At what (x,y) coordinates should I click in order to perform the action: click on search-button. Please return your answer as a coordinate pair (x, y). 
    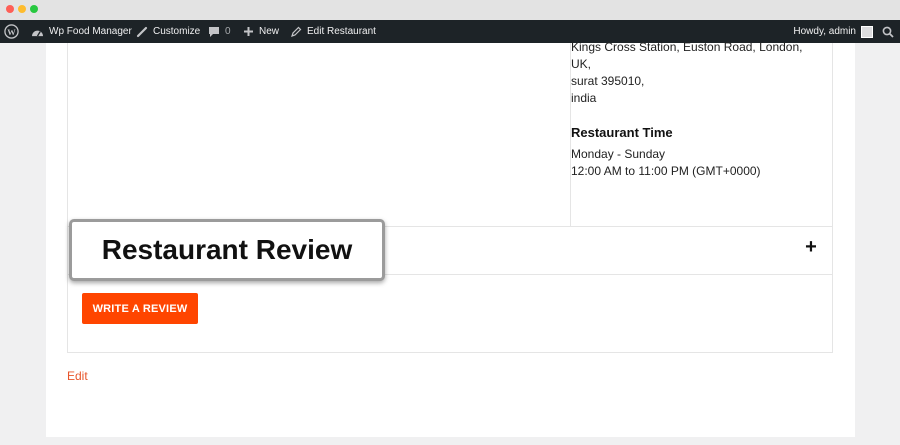
    Looking at the image, I should click on (888, 31).